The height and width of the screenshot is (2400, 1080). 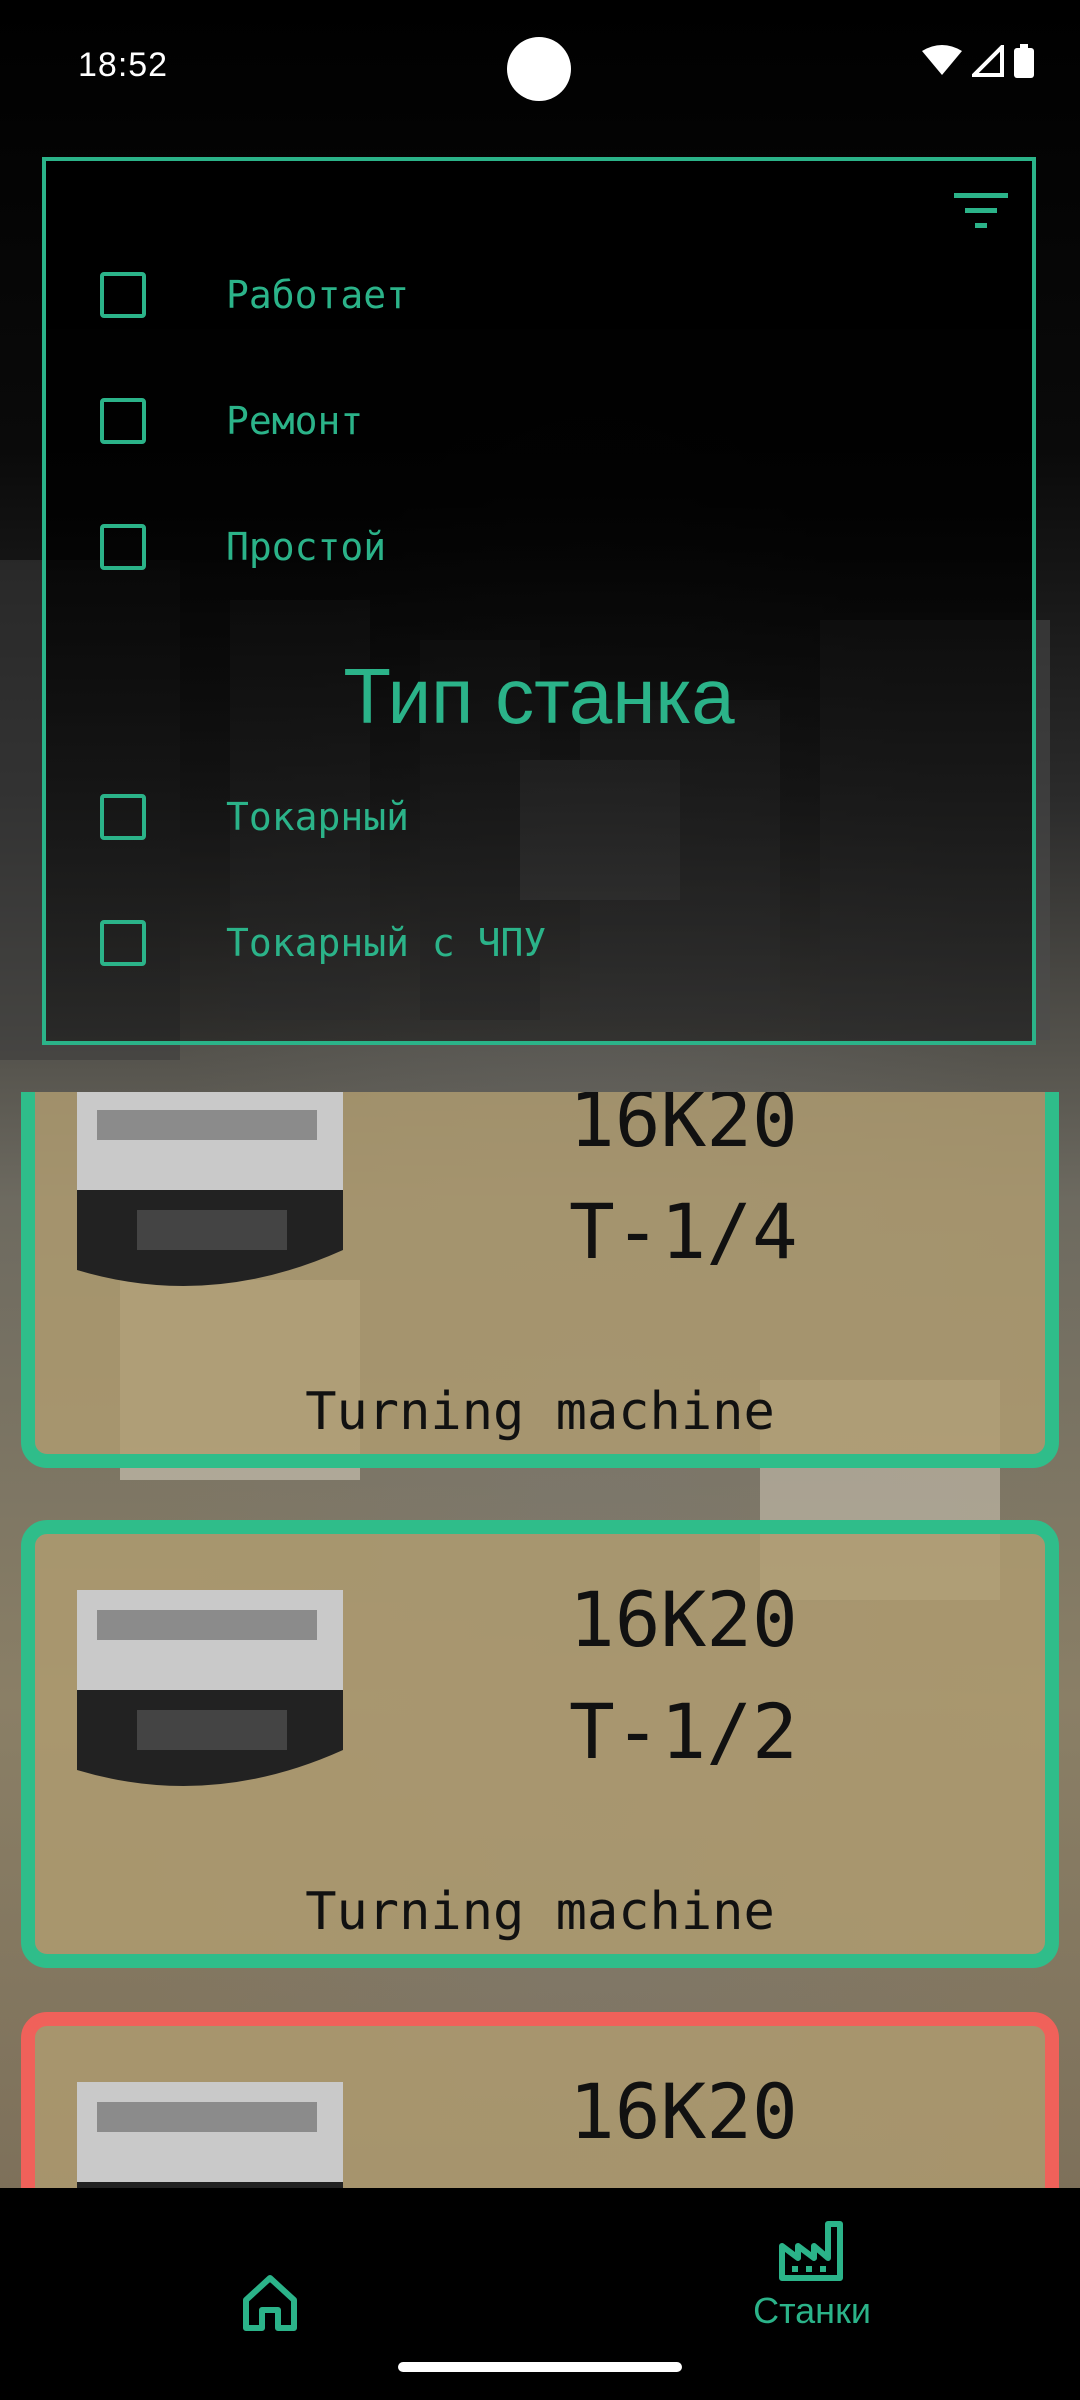 I want to click on filter-status-idle: Простой, so click(x=243, y=547).